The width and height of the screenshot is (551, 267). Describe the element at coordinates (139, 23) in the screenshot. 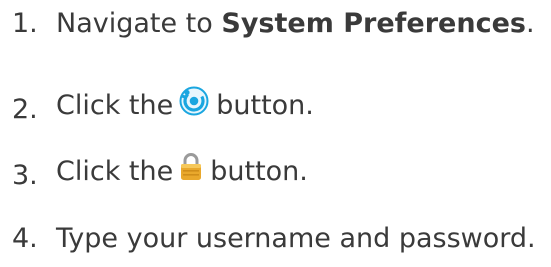

I see `step-text: Navigate to` at that location.